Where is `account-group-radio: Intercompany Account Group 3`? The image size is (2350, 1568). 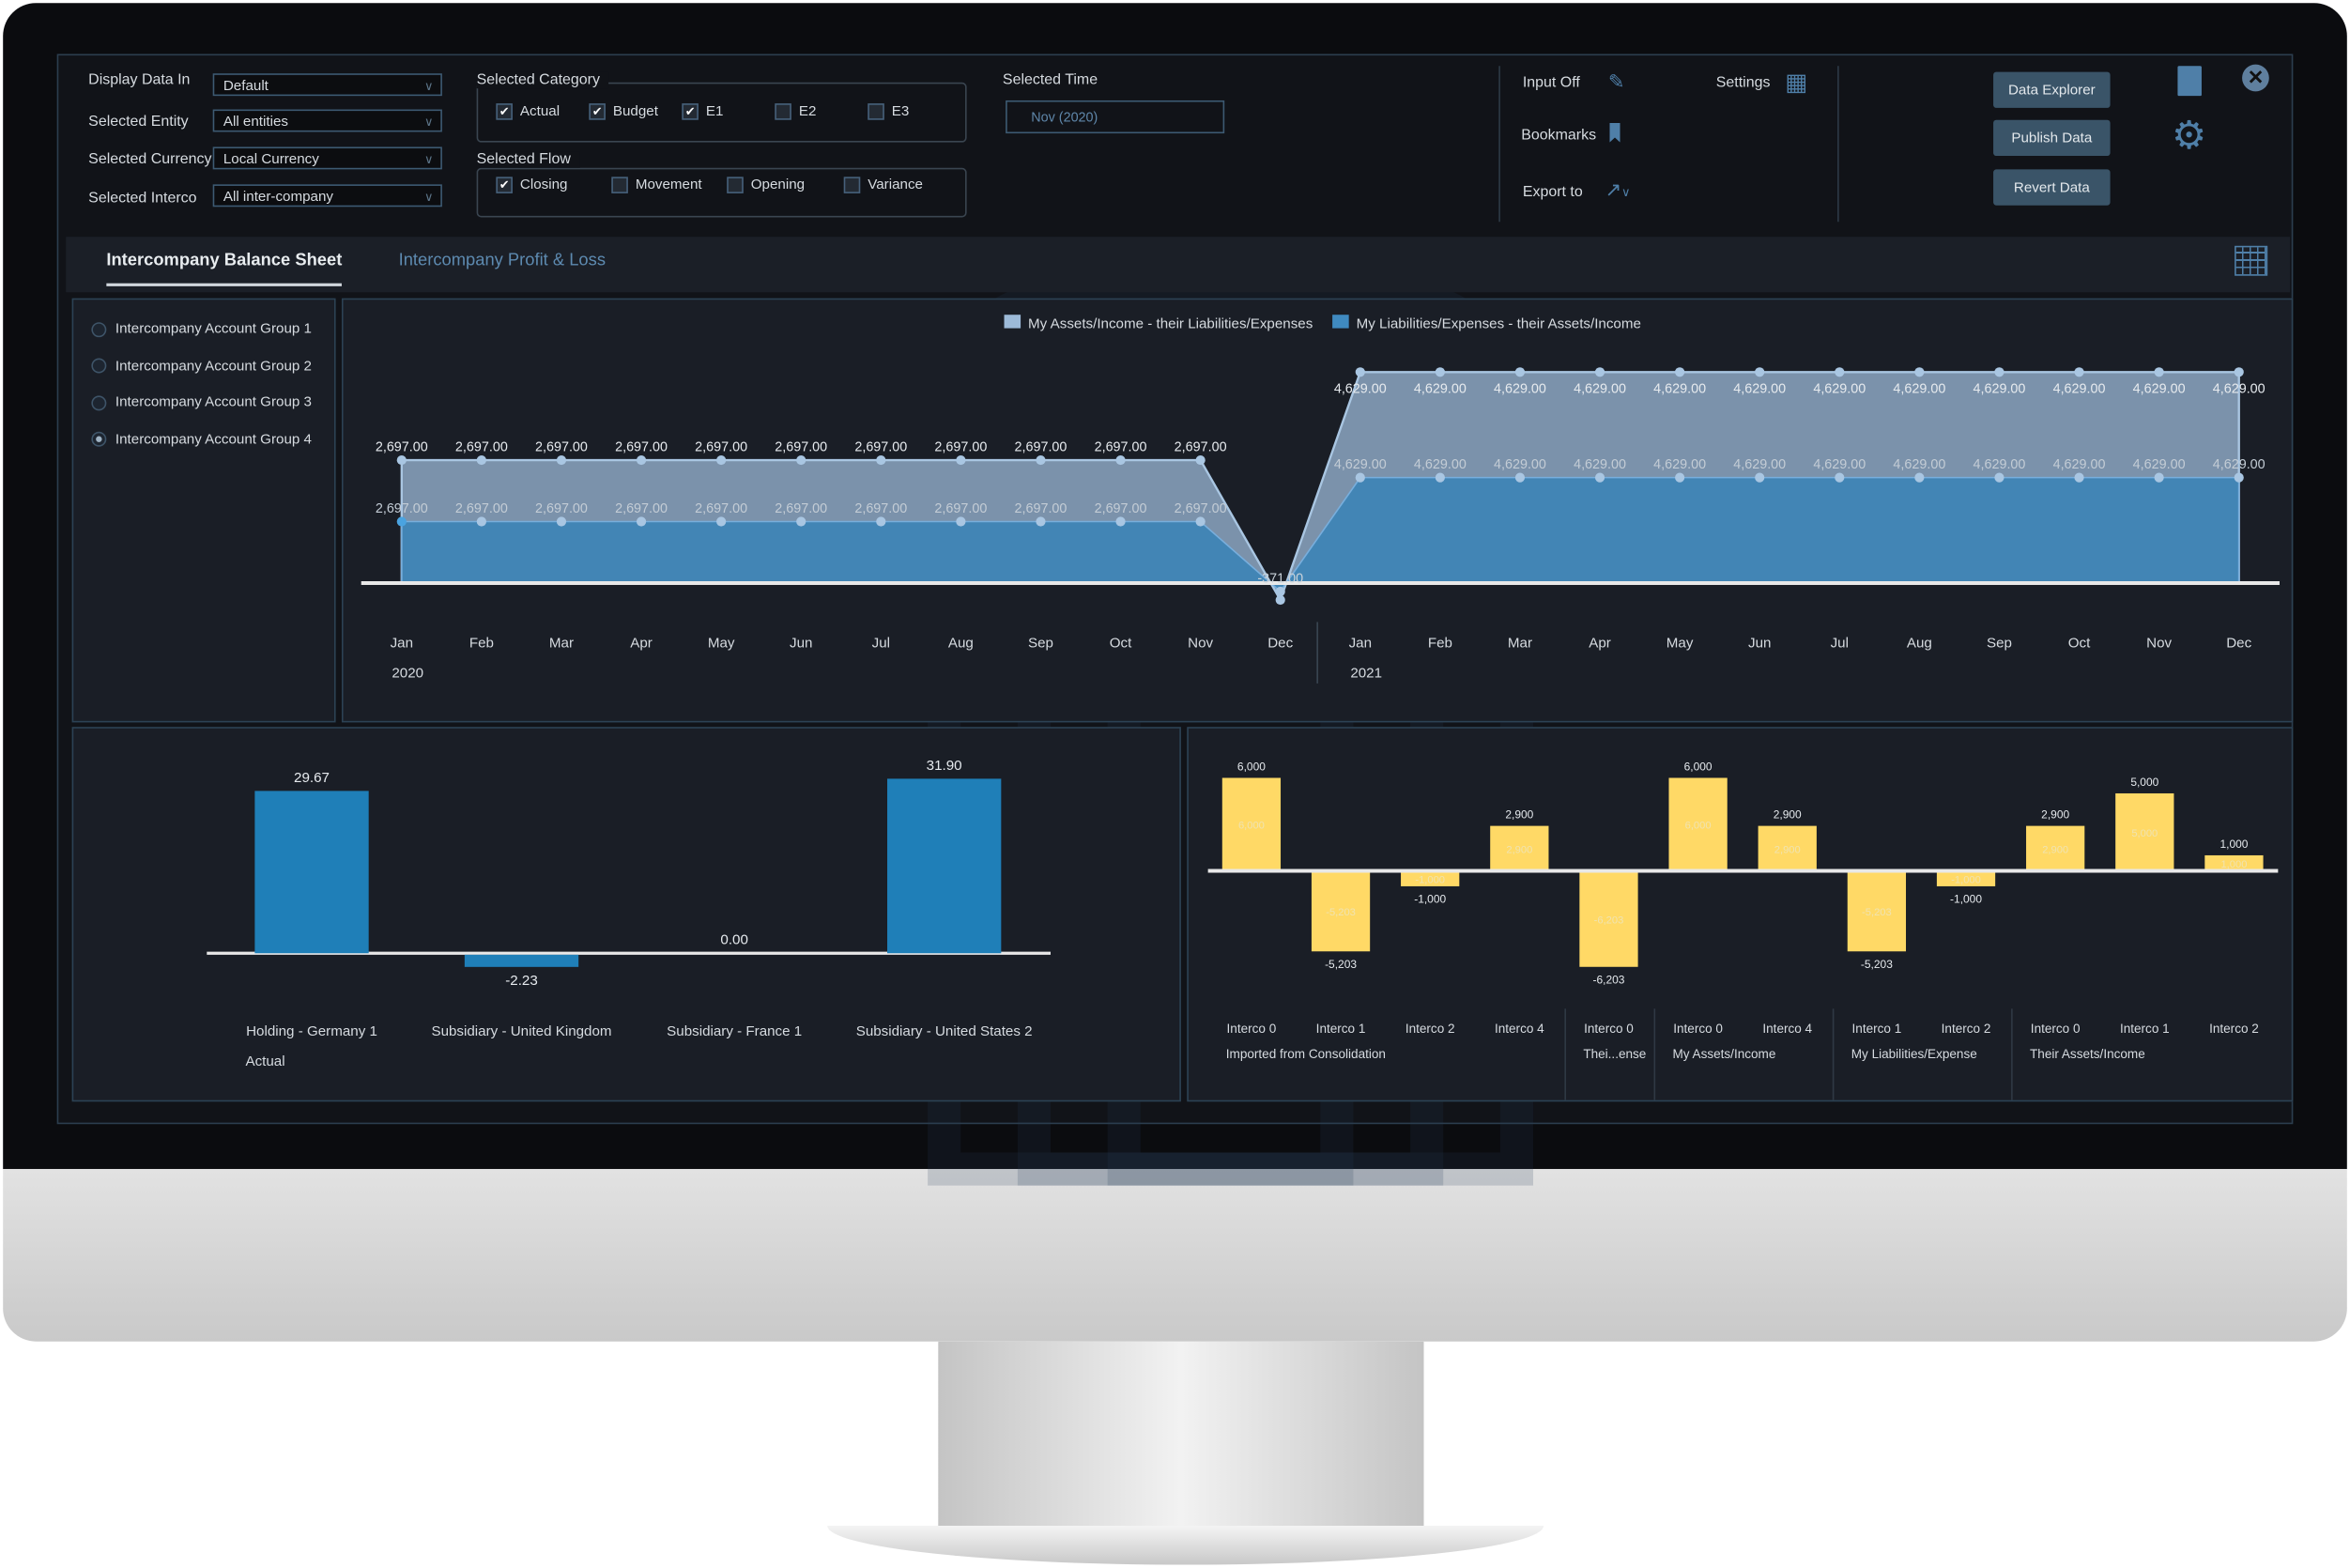
account-group-radio: Intercompany Account Group 3 is located at coordinates (202, 402).